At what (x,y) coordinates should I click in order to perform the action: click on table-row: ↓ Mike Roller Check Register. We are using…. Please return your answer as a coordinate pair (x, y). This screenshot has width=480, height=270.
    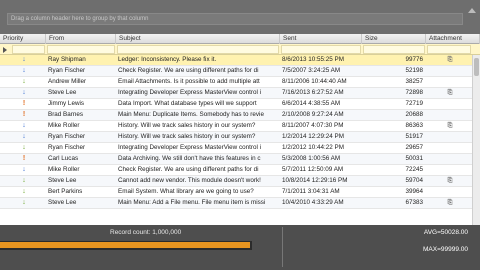
    Looking at the image, I should click on (240, 170).